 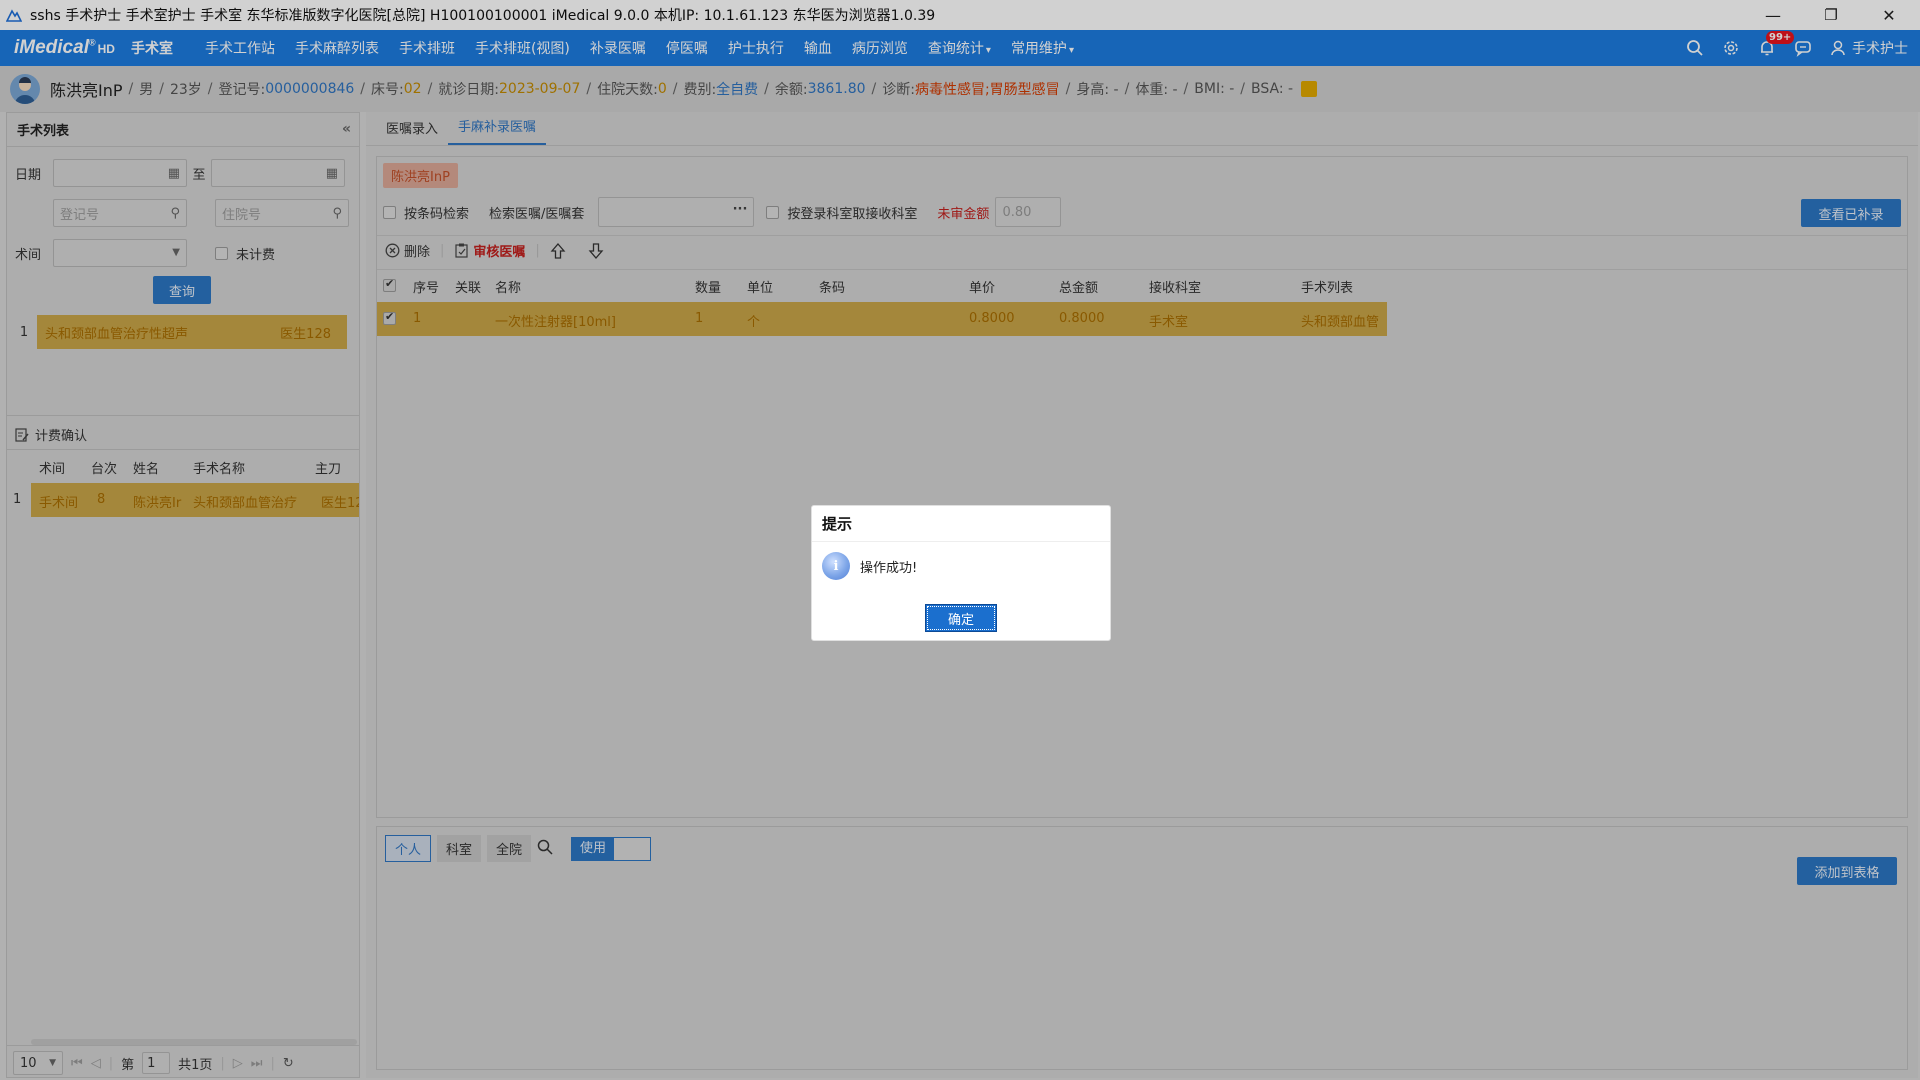 What do you see at coordinates (836, 566) in the screenshot?
I see `info-icon: i` at bounding box center [836, 566].